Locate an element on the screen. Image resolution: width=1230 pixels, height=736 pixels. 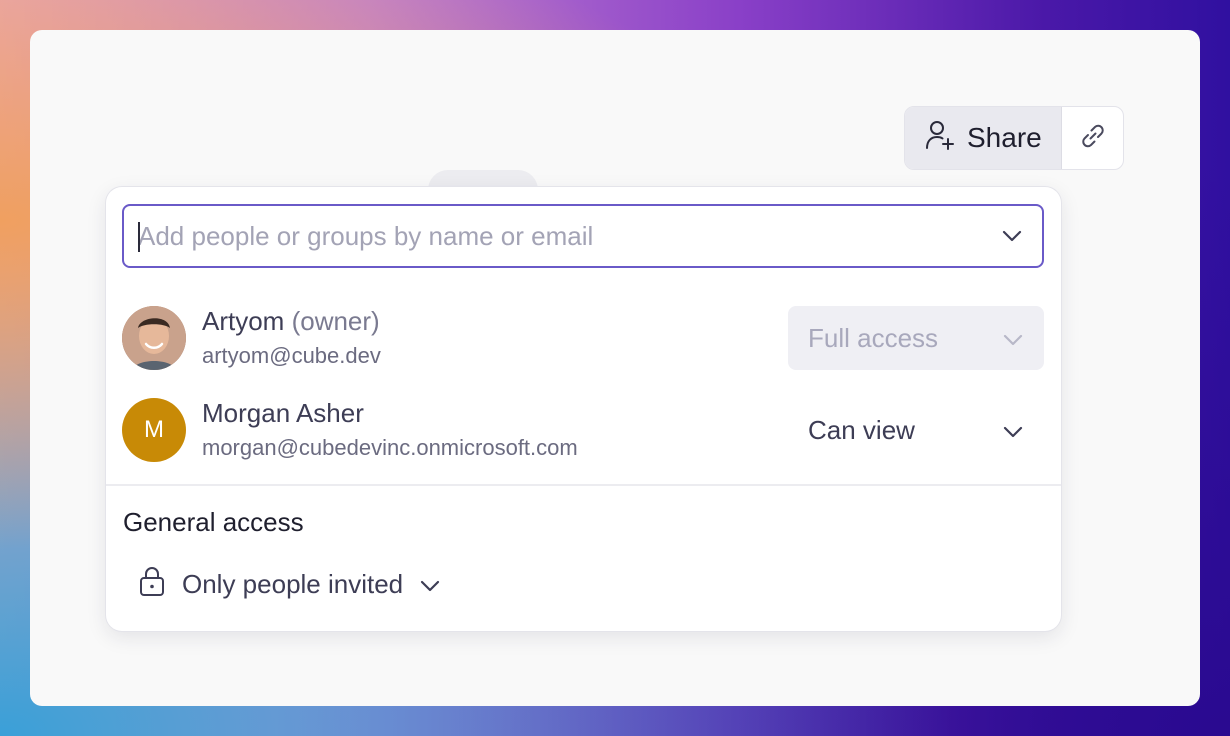
general-access-title: General access is located at coordinates (213, 522).